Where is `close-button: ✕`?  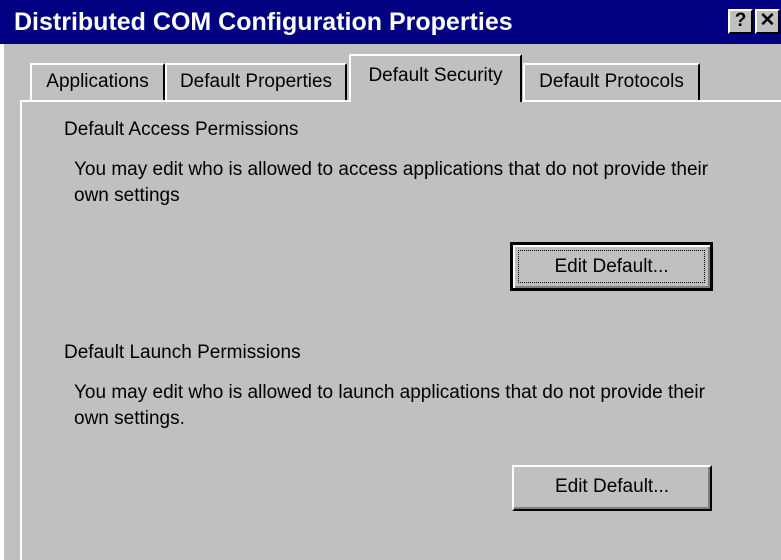 close-button: ✕ is located at coordinates (767, 21).